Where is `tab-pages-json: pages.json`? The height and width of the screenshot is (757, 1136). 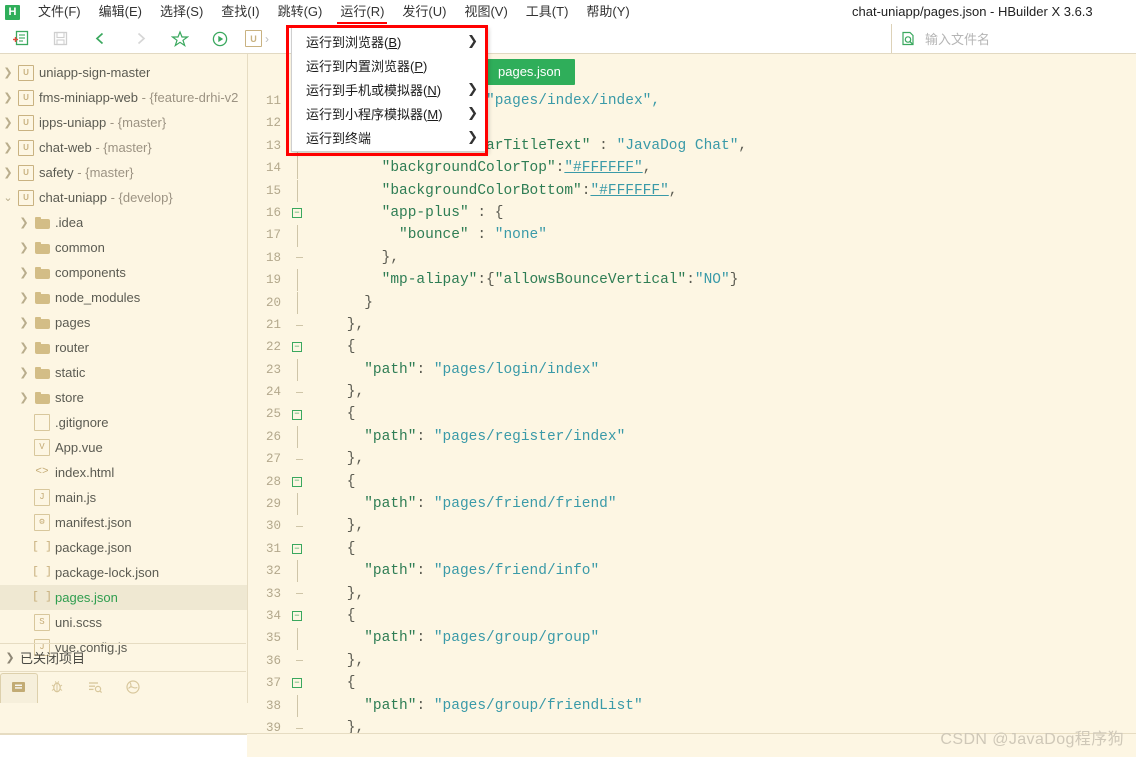 tab-pages-json: pages.json is located at coordinates (529, 72).